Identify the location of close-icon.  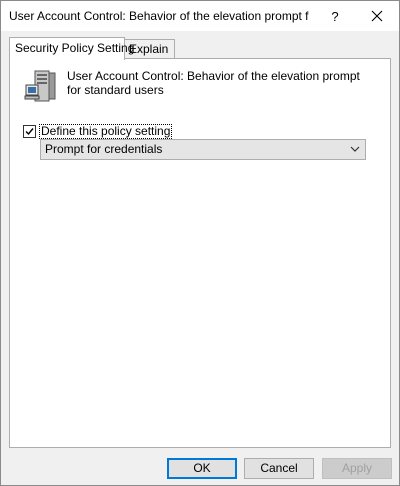
(377, 16).